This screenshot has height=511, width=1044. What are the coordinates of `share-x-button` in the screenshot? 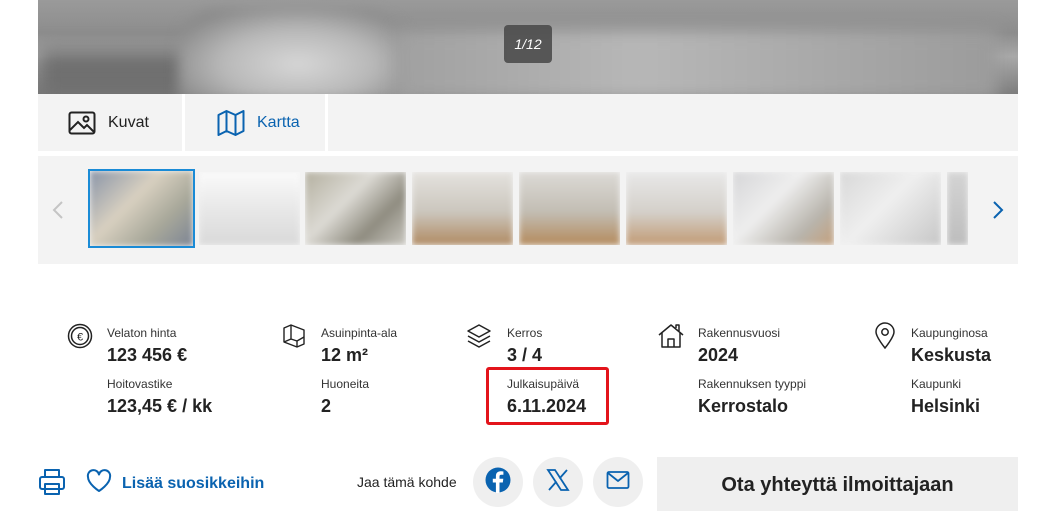 It's located at (558, 482).